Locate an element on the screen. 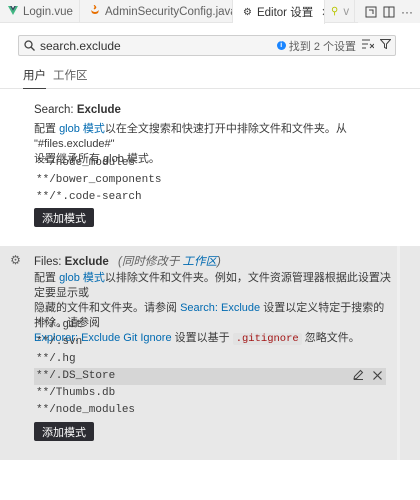 The width and height of the screenshot is (420, 500). list-item: **/.hg is located at coordinates (210, 359).